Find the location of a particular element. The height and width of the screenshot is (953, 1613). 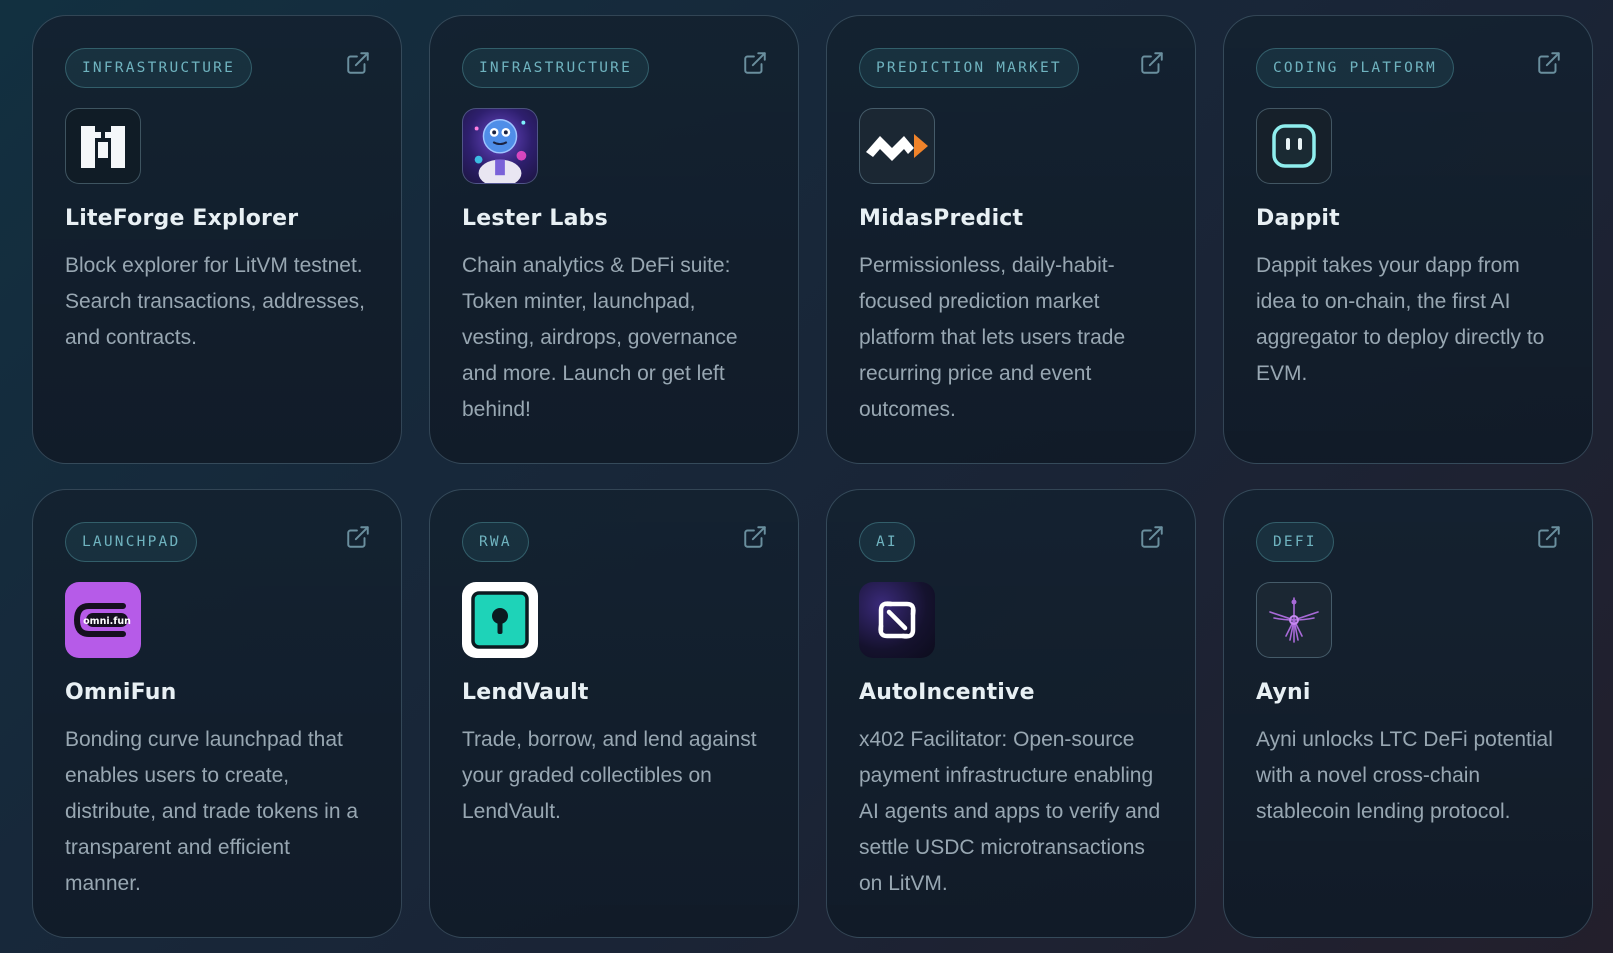

lester-labs-logo is located at coordinates (500, 146).